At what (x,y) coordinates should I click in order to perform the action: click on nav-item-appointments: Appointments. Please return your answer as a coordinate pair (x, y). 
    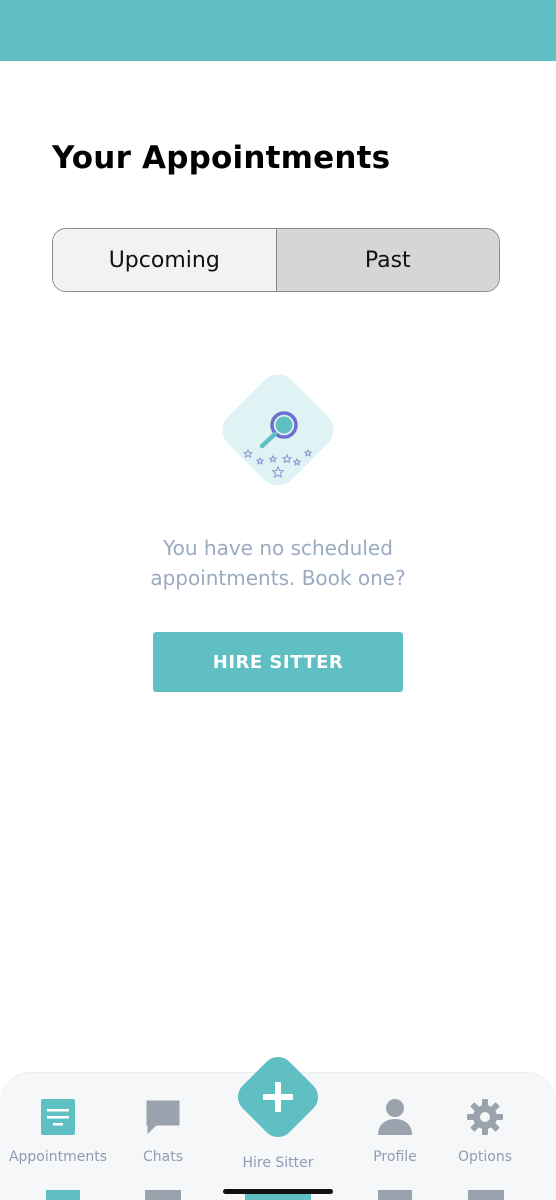
    Looking at the image, I should click on (58, 1130).